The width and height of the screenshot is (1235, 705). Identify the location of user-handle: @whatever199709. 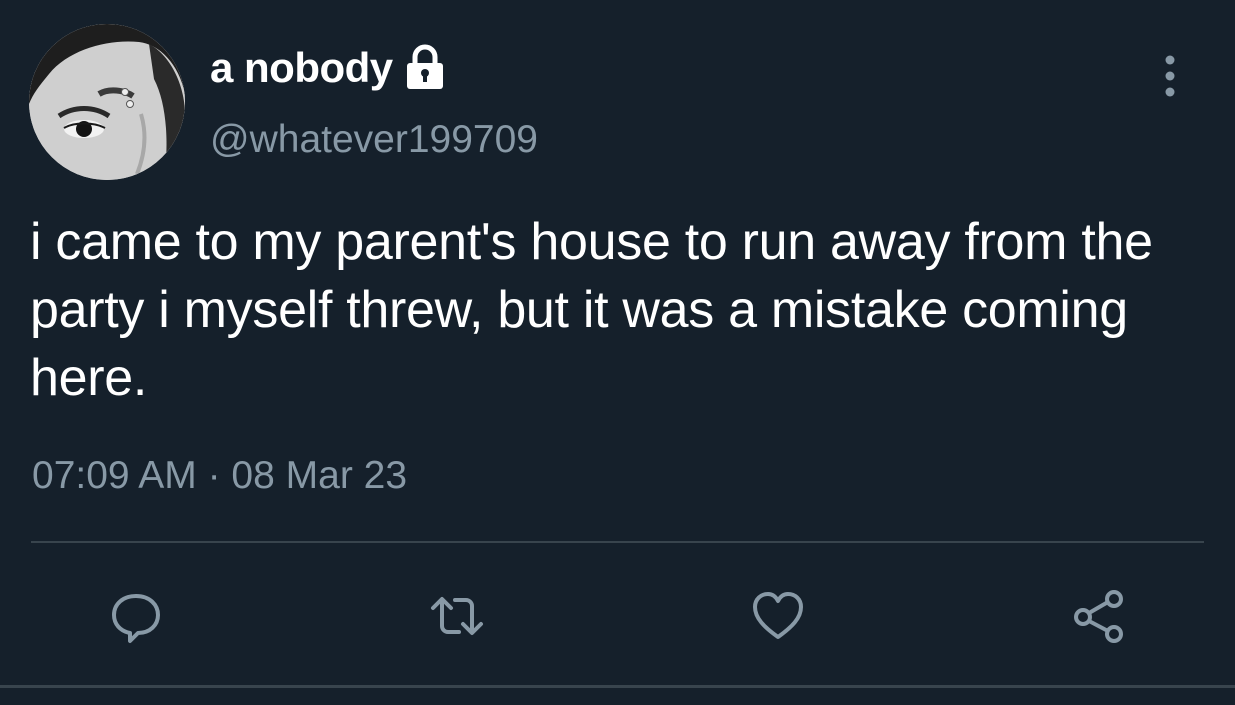
(374, 140).